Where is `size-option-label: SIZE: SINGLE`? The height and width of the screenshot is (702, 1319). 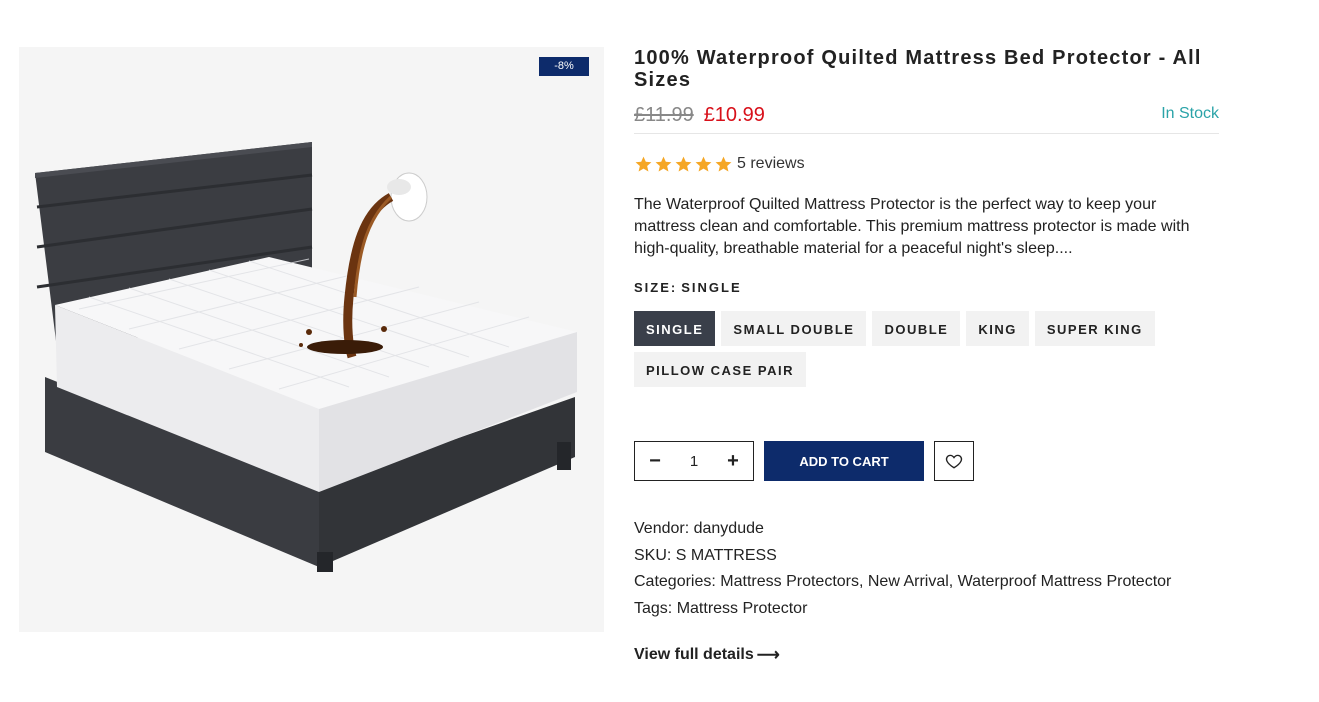 size-option-label: SIZE: SINGLE is located at coordinates (926, 289).